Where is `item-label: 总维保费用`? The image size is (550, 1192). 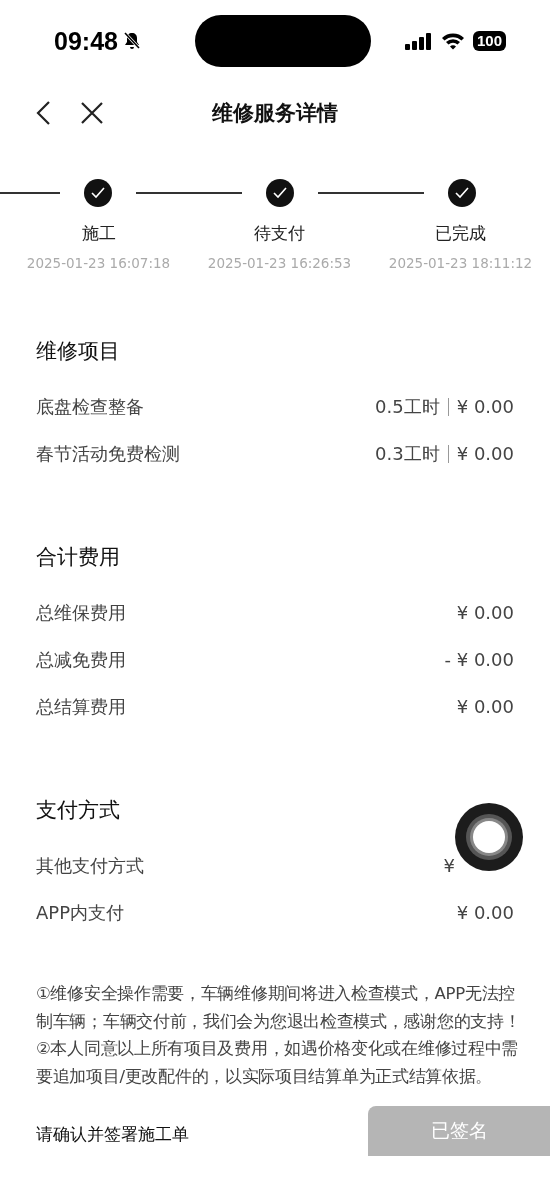
item-label: 总维保费用 is located at coordinates (81, 612).